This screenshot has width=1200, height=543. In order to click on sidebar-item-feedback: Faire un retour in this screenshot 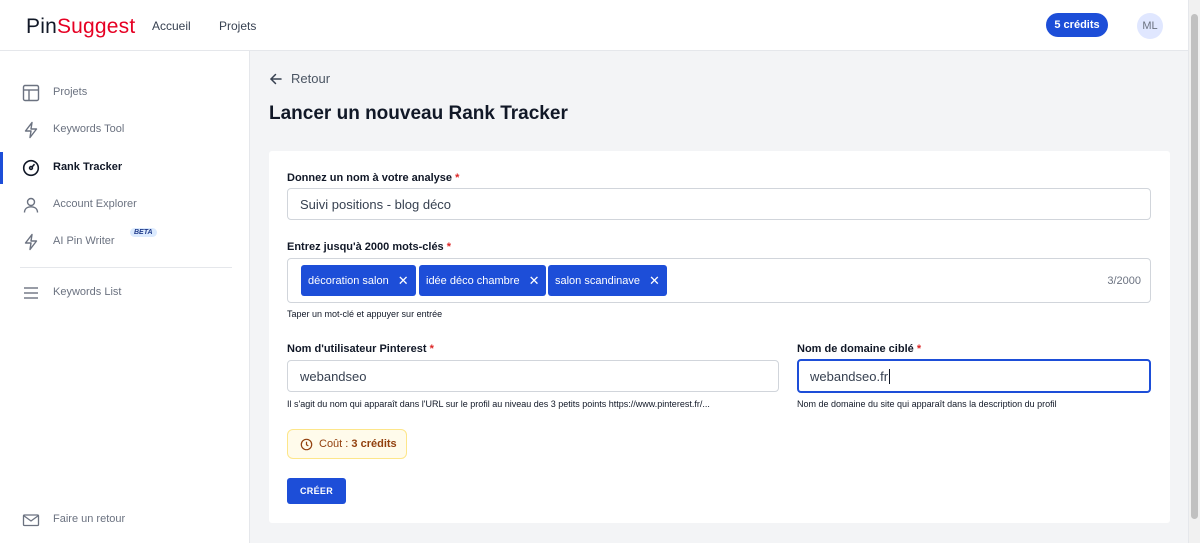, I will do `click(124, 520)`.